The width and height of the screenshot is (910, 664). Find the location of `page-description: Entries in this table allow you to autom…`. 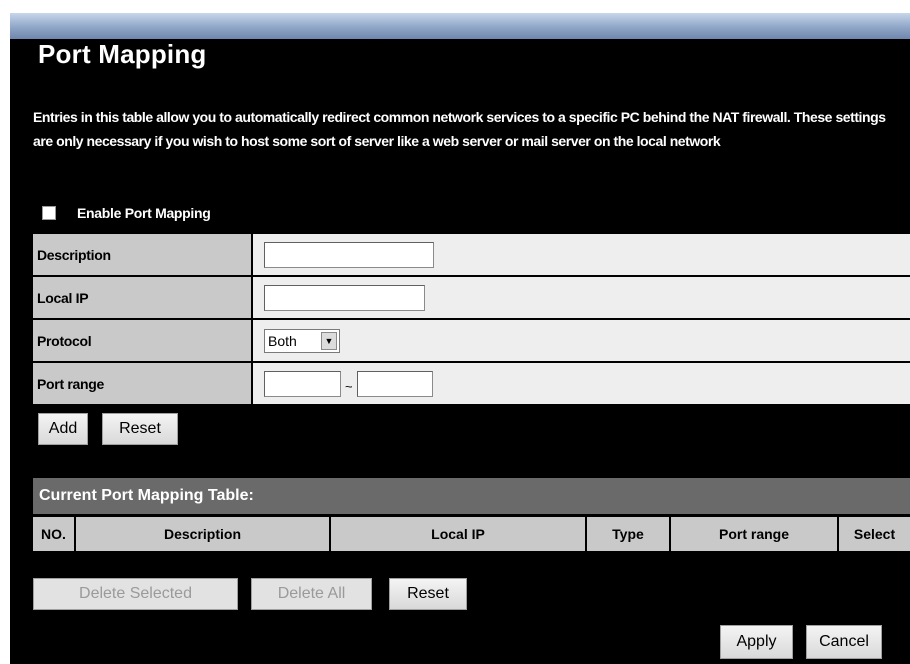

page-description: Entries in this table allow you to autom… is located at coordinates (459, 129).